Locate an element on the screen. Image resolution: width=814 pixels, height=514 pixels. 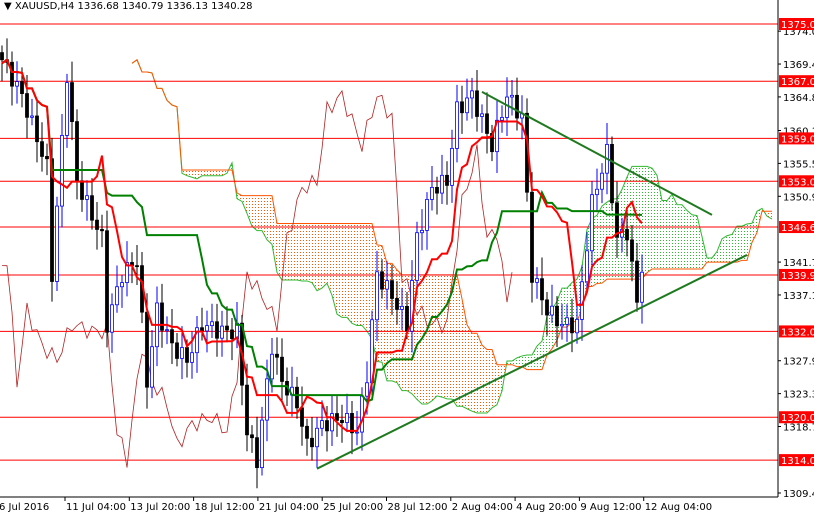
level-price-label: 1375.00 is located at coordinates (797, 25).